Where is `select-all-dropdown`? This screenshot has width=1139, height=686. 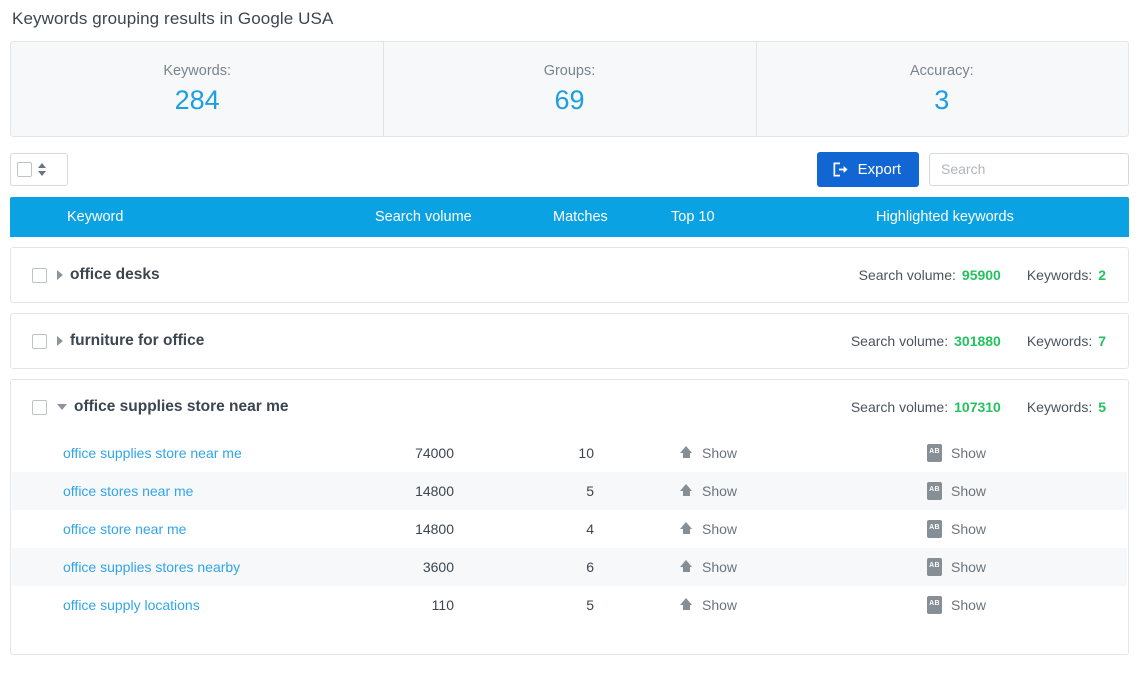
select-all-dropdown is located at coordinates (39, 169).